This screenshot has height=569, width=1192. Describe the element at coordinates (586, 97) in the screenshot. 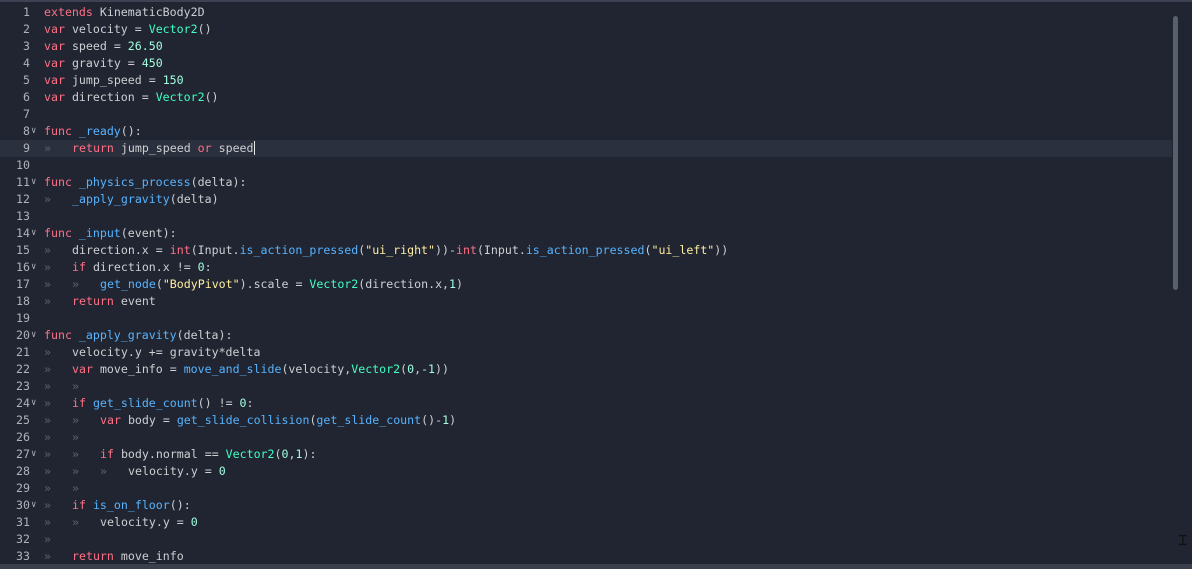

I see `code-line: 6 var direction = Vector2()` at that location.